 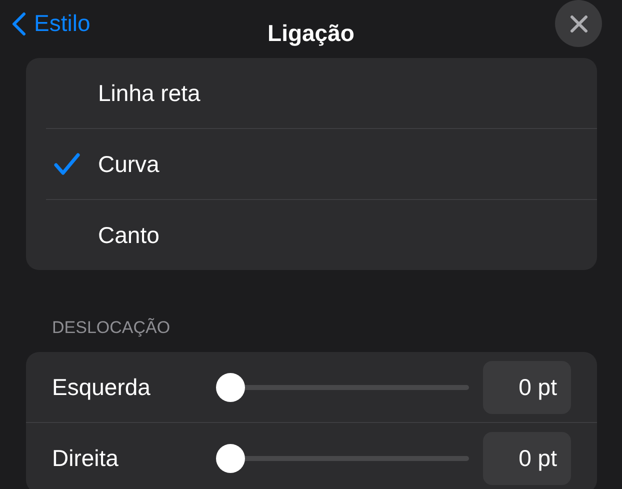 I want to click on back-button: Estilo, so click(x=51, y=23).